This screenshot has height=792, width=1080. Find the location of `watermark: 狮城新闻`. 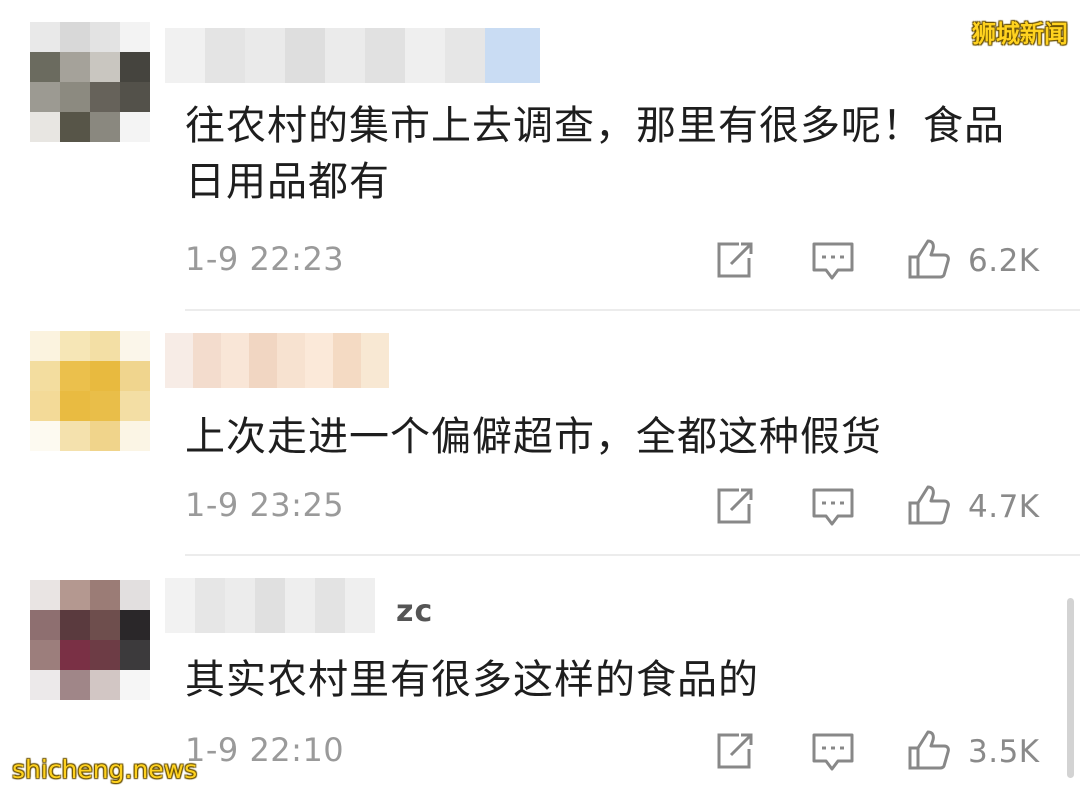

watermark: 狮城新闻 is located at coordinates (1020, 34).